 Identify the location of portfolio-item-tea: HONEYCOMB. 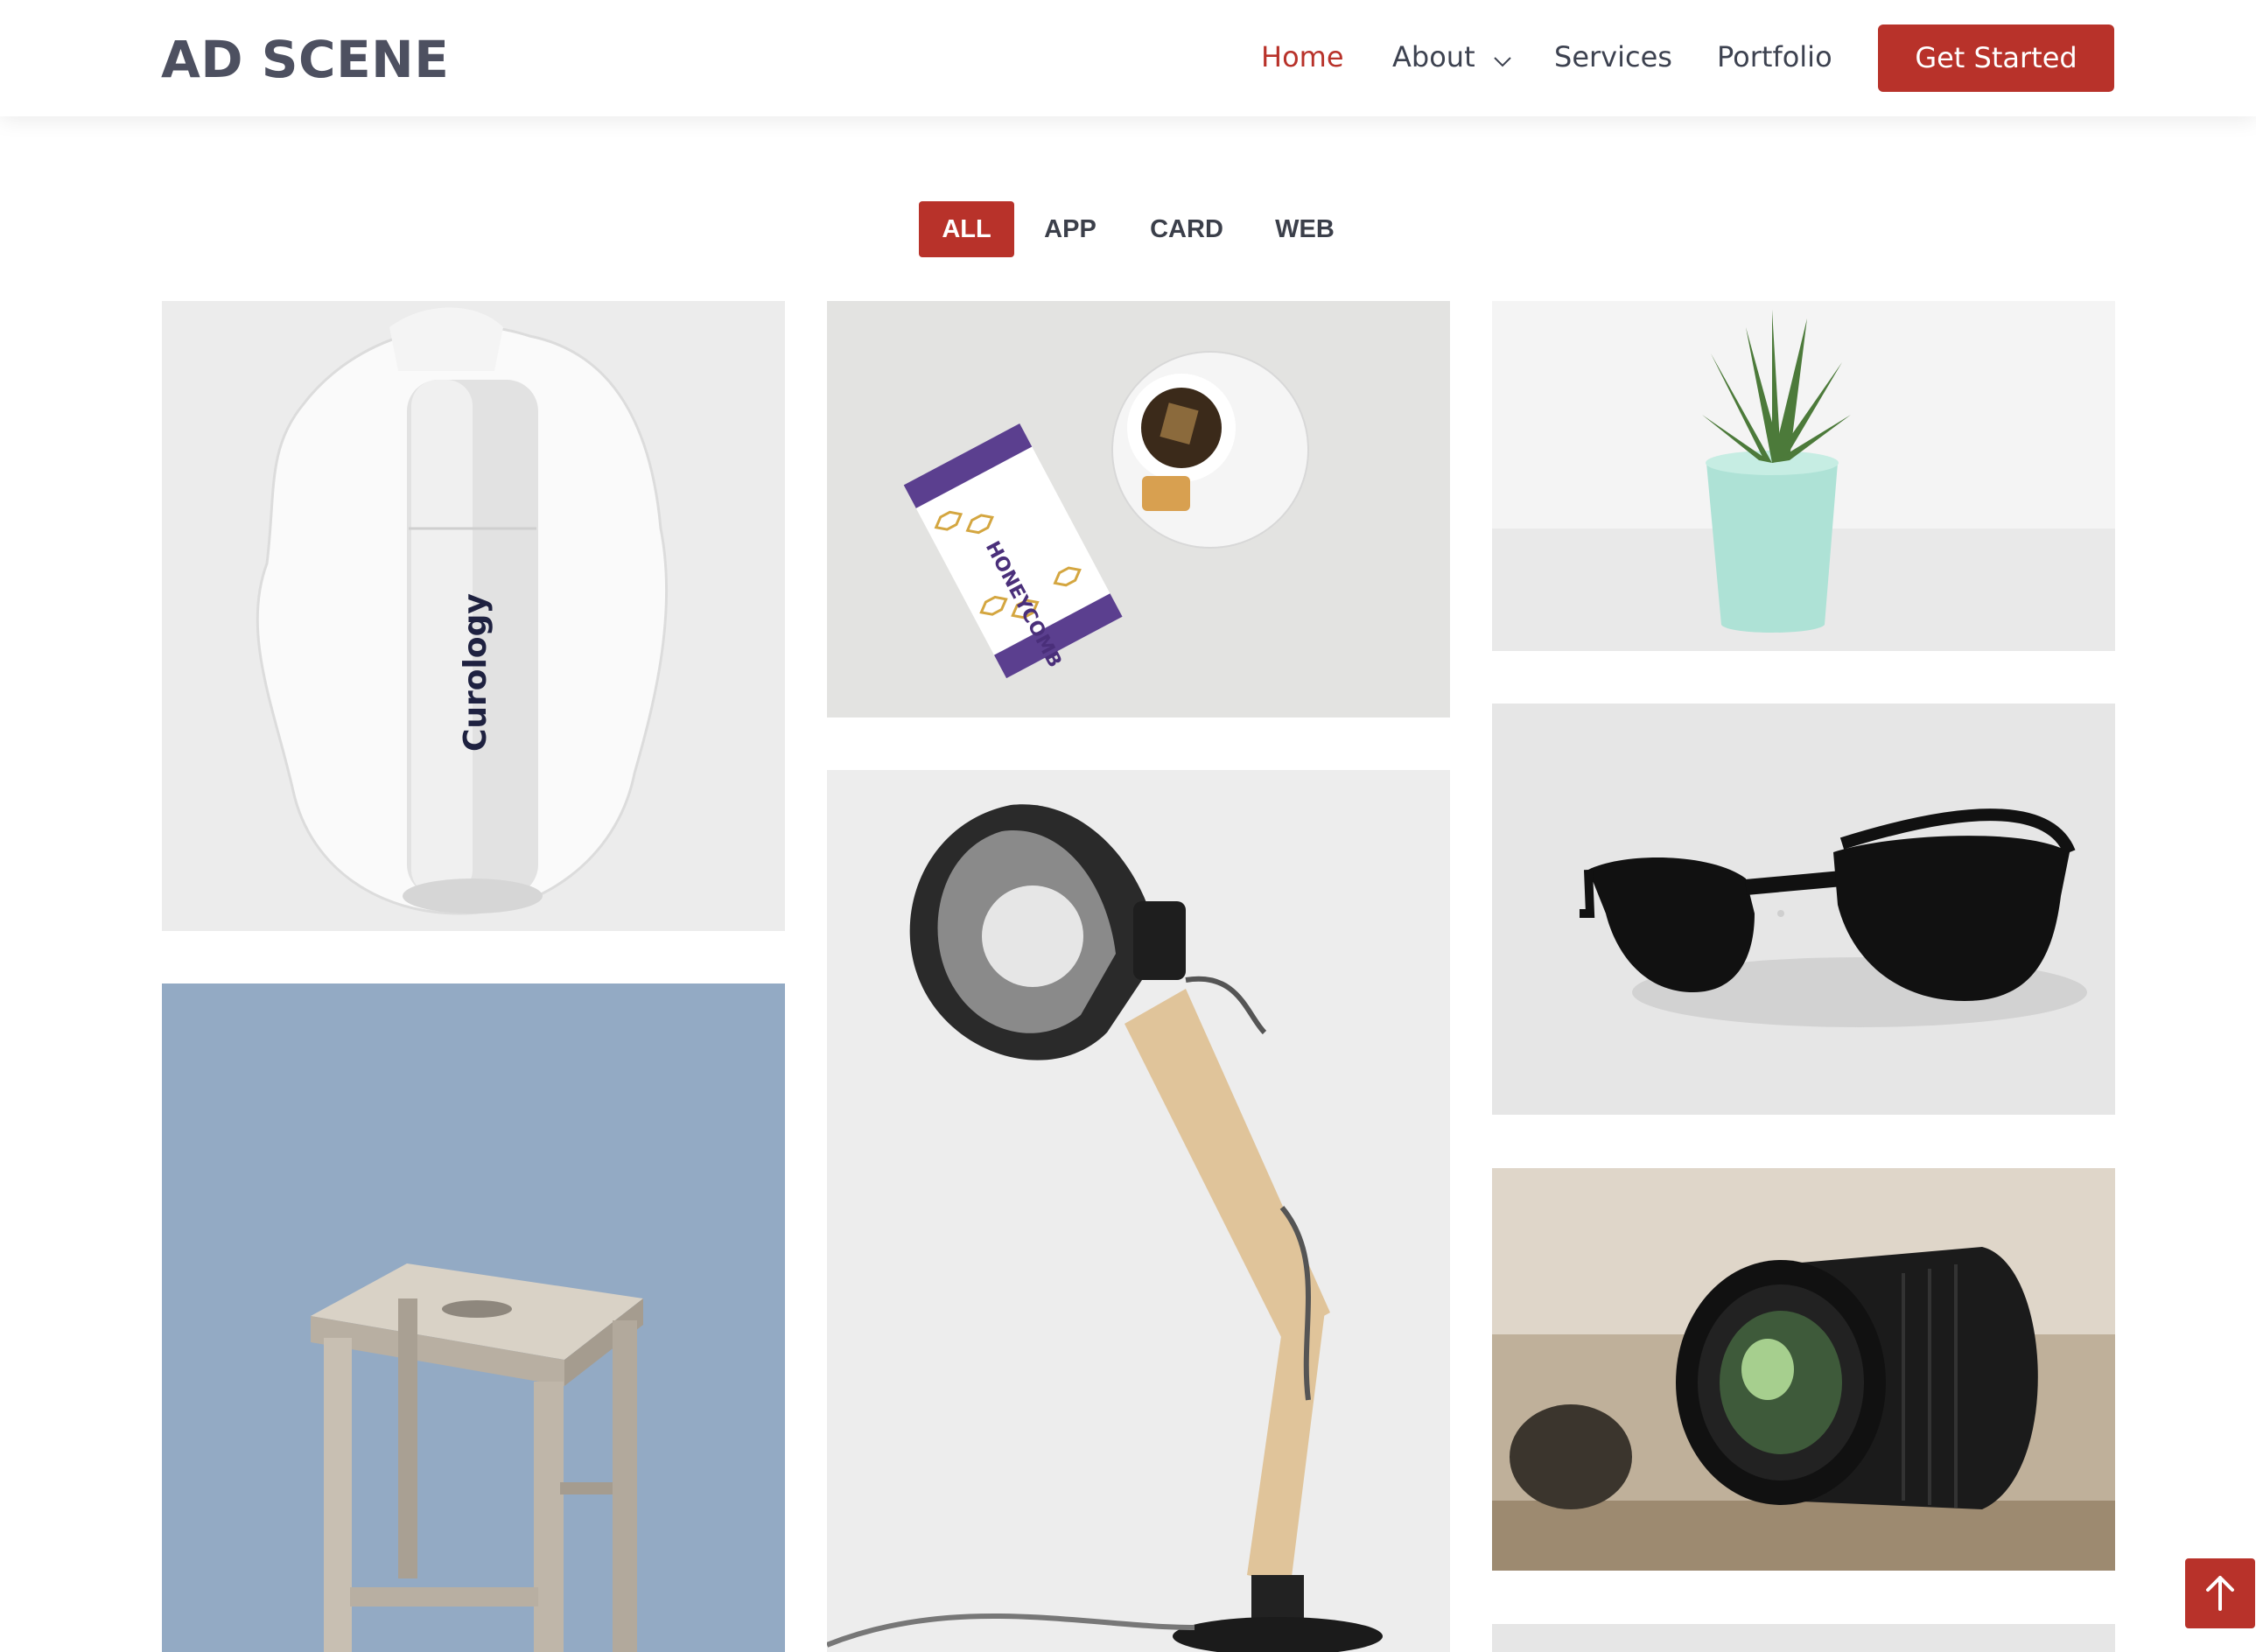
(1138, 509).